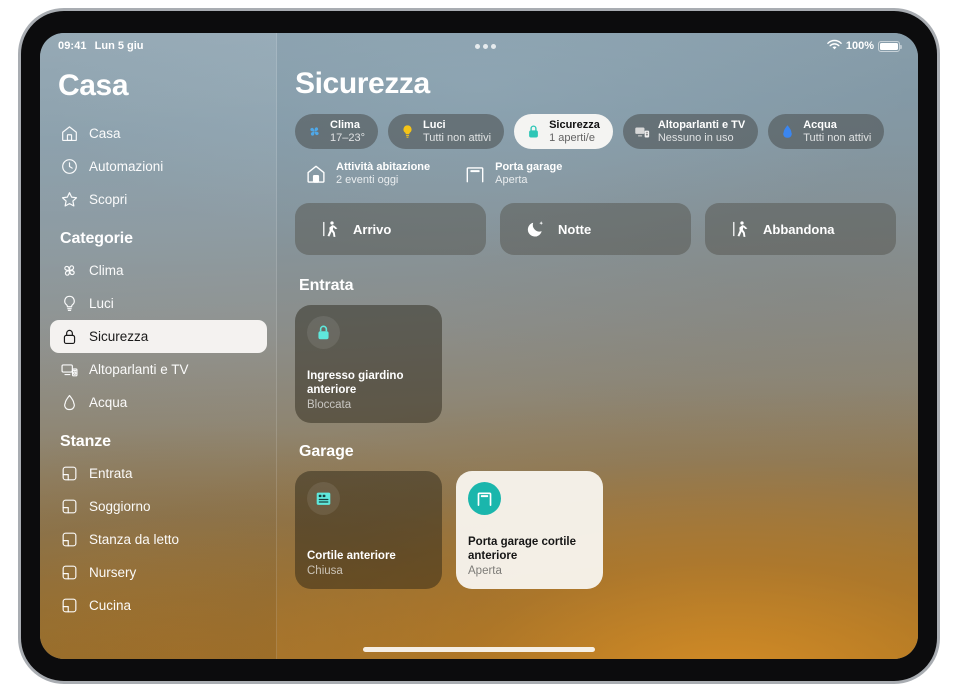 The width and height of the screenshot is (958, 692). What do you see at coordinates (837, 132) in the screenshot?
I see `chip-text: Acqua Tutti non attivi` at bounding box center [837, 132].